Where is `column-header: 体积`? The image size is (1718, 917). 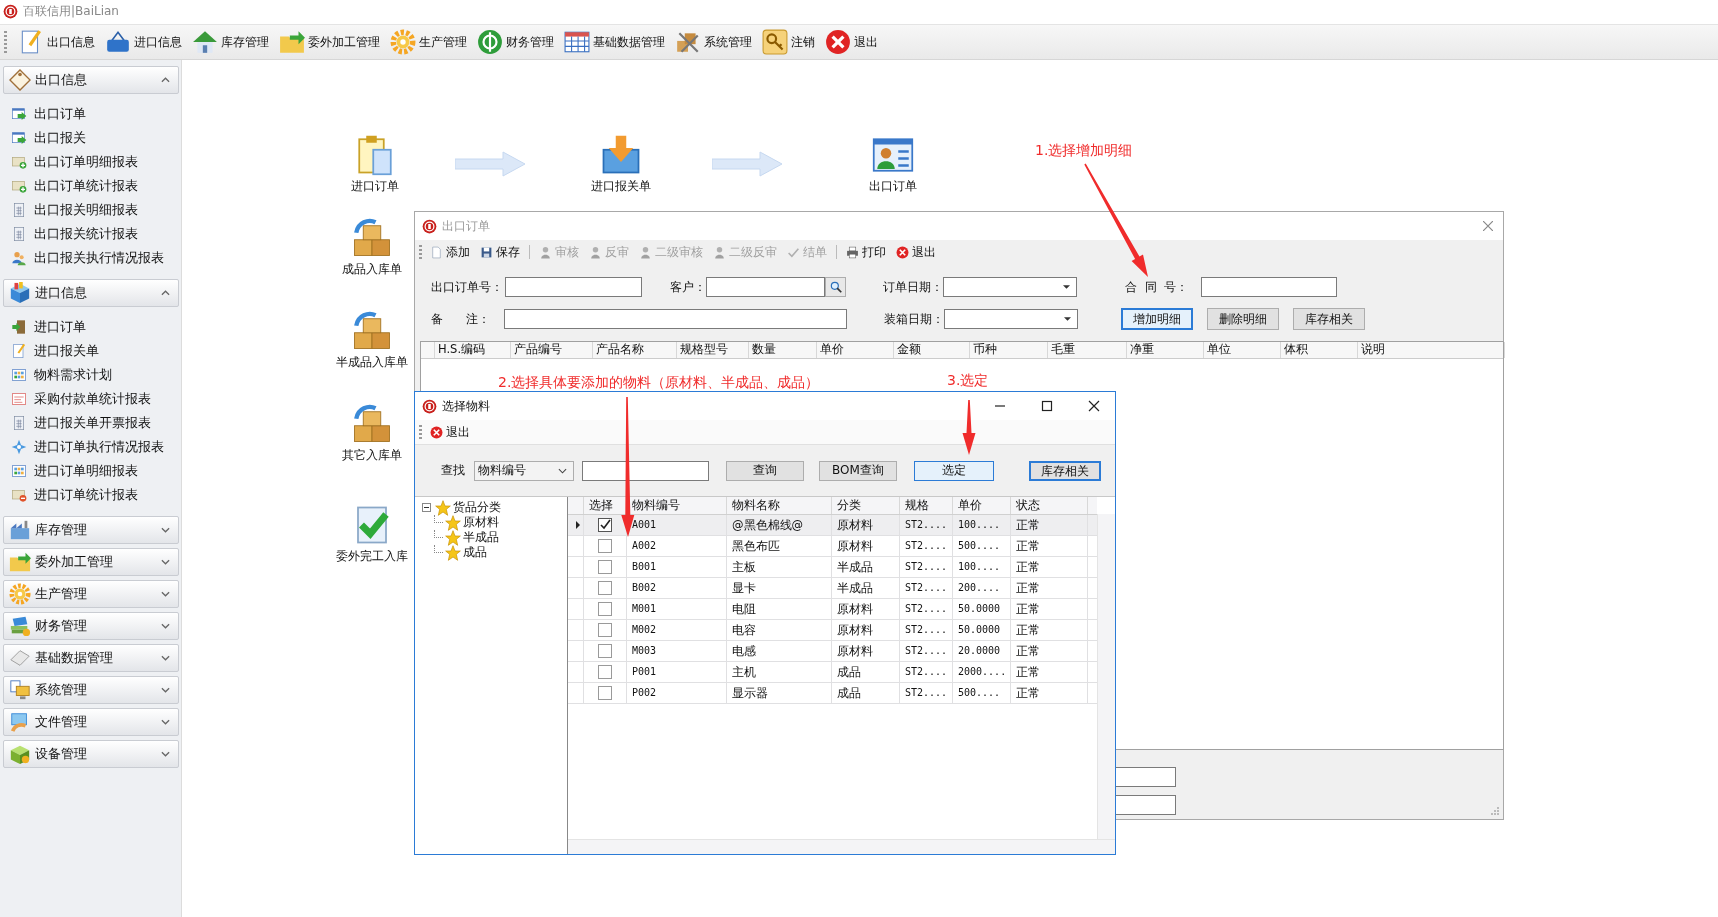
column-header: 体积 is located at coordinates (1319, 350).